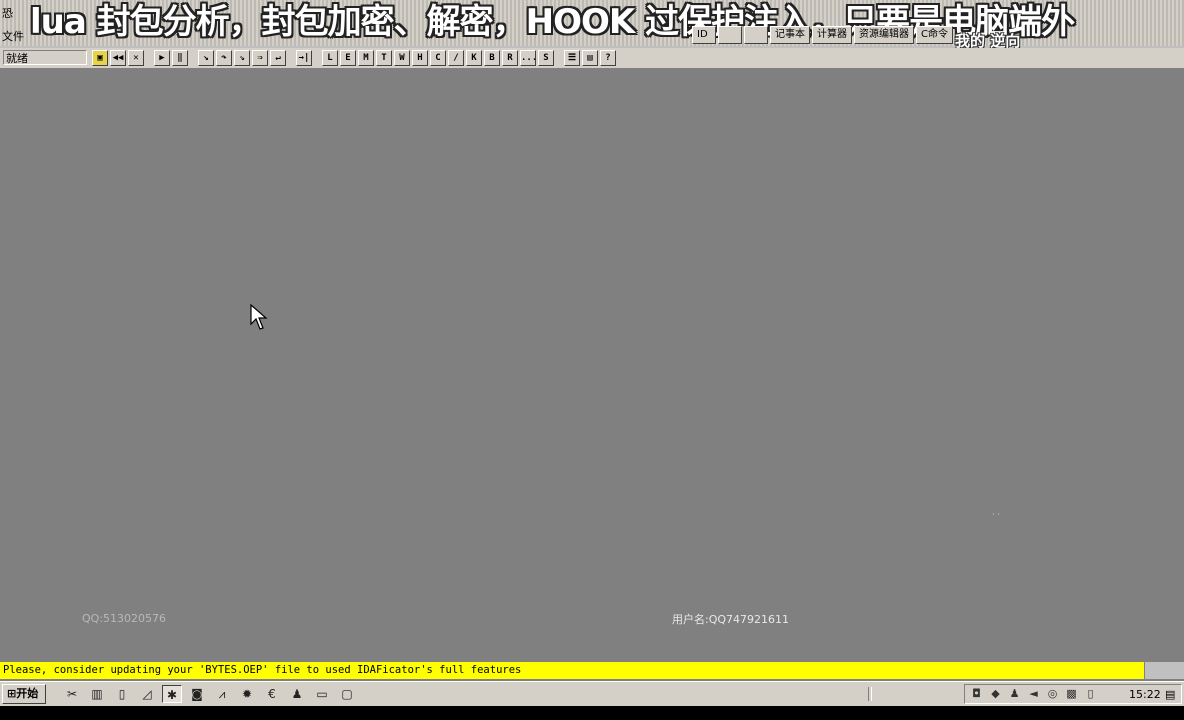 This screenshot has width=1184, height=720. Describe the element at coordinates (1170, 694) in the screenshot. I see `keyboard-icon: ▤` at that location.